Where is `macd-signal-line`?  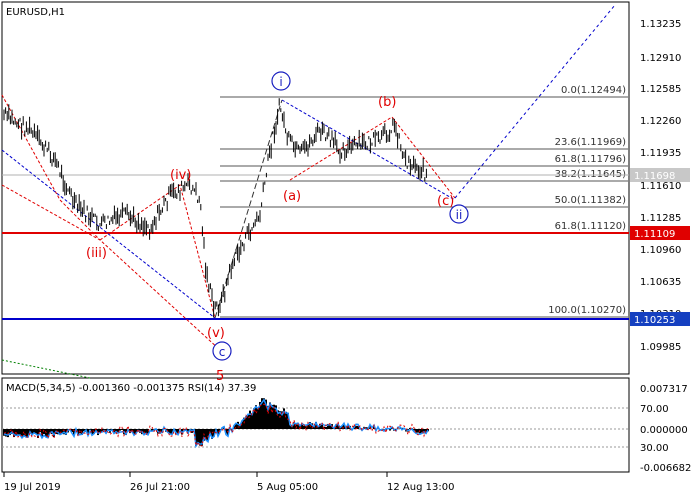
macd-signal-line is located at coordinates (216, 423).